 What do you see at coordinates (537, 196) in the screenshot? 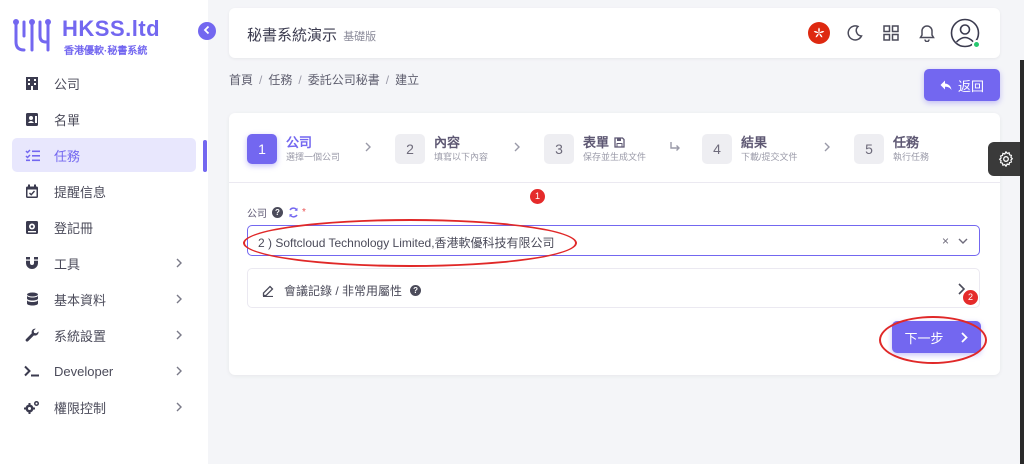
I see `annotation-number-1: 1` at bounding box center [537, 196].